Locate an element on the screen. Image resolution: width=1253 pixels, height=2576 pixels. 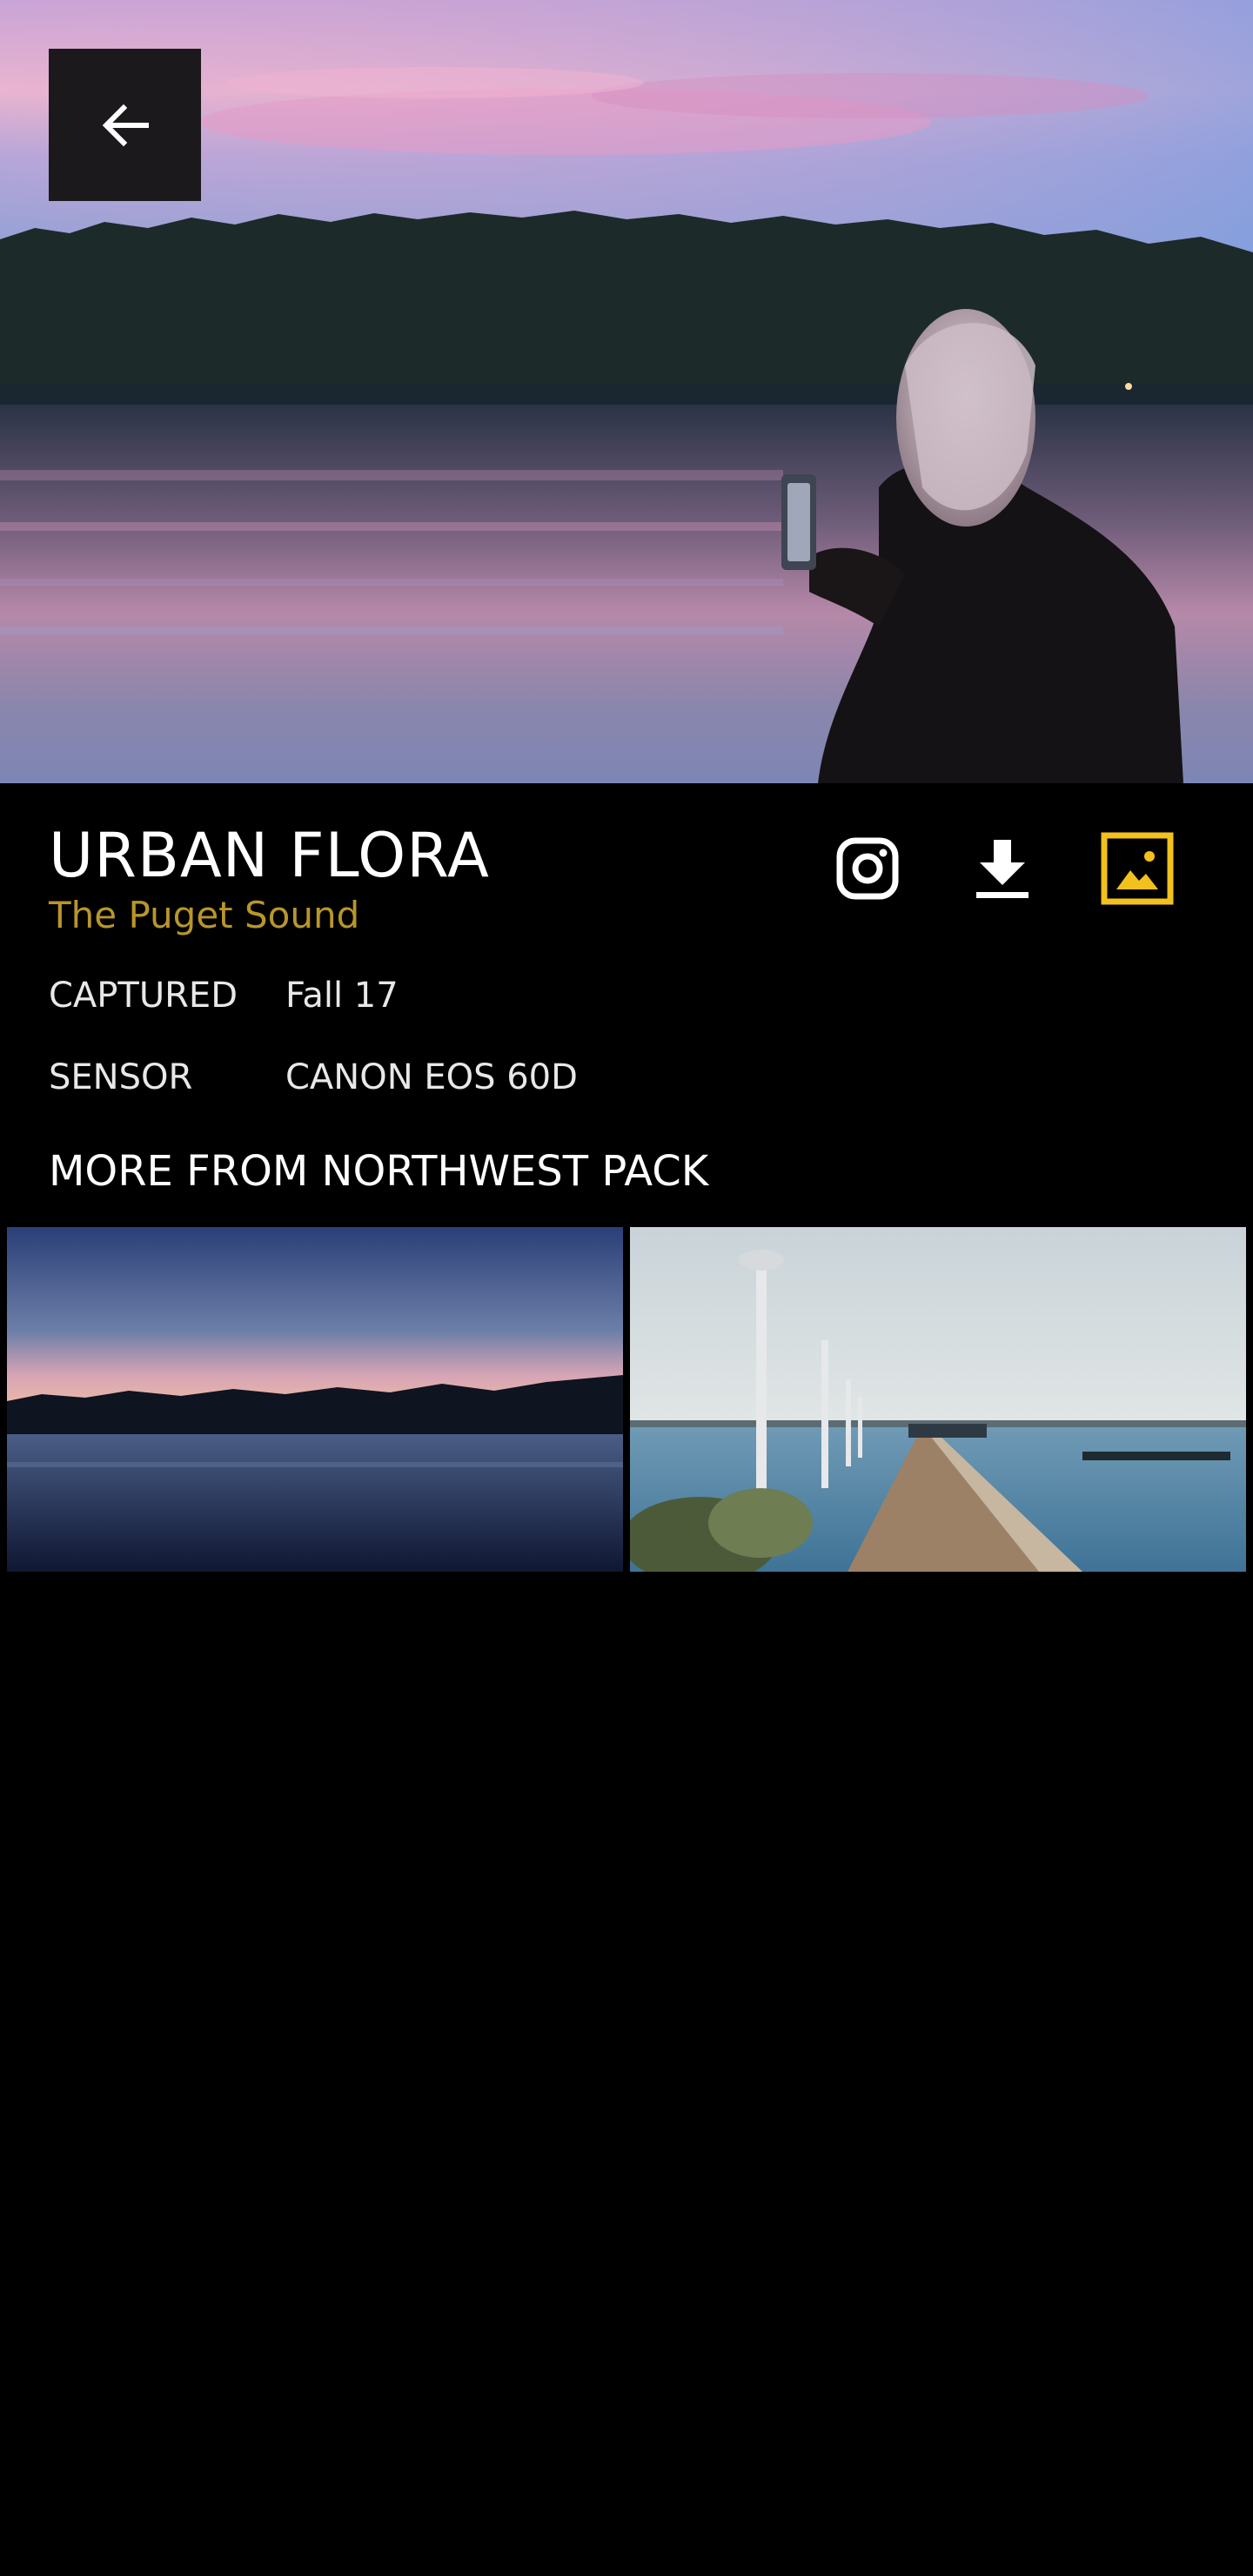
meta-value: Fall 17 is located at coordinates (342, 996).